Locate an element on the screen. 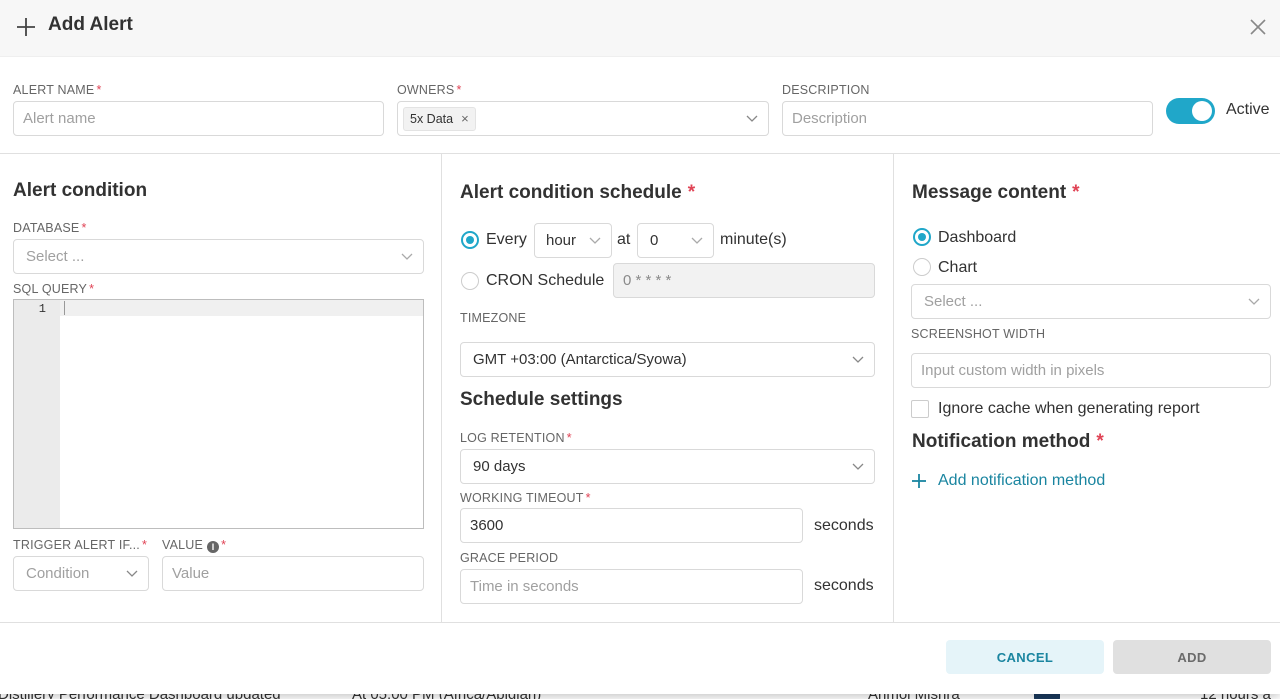 Image resolution: width=1280 pixels, height=699 pixels. chart-radio is located at coordinates (922, 267).